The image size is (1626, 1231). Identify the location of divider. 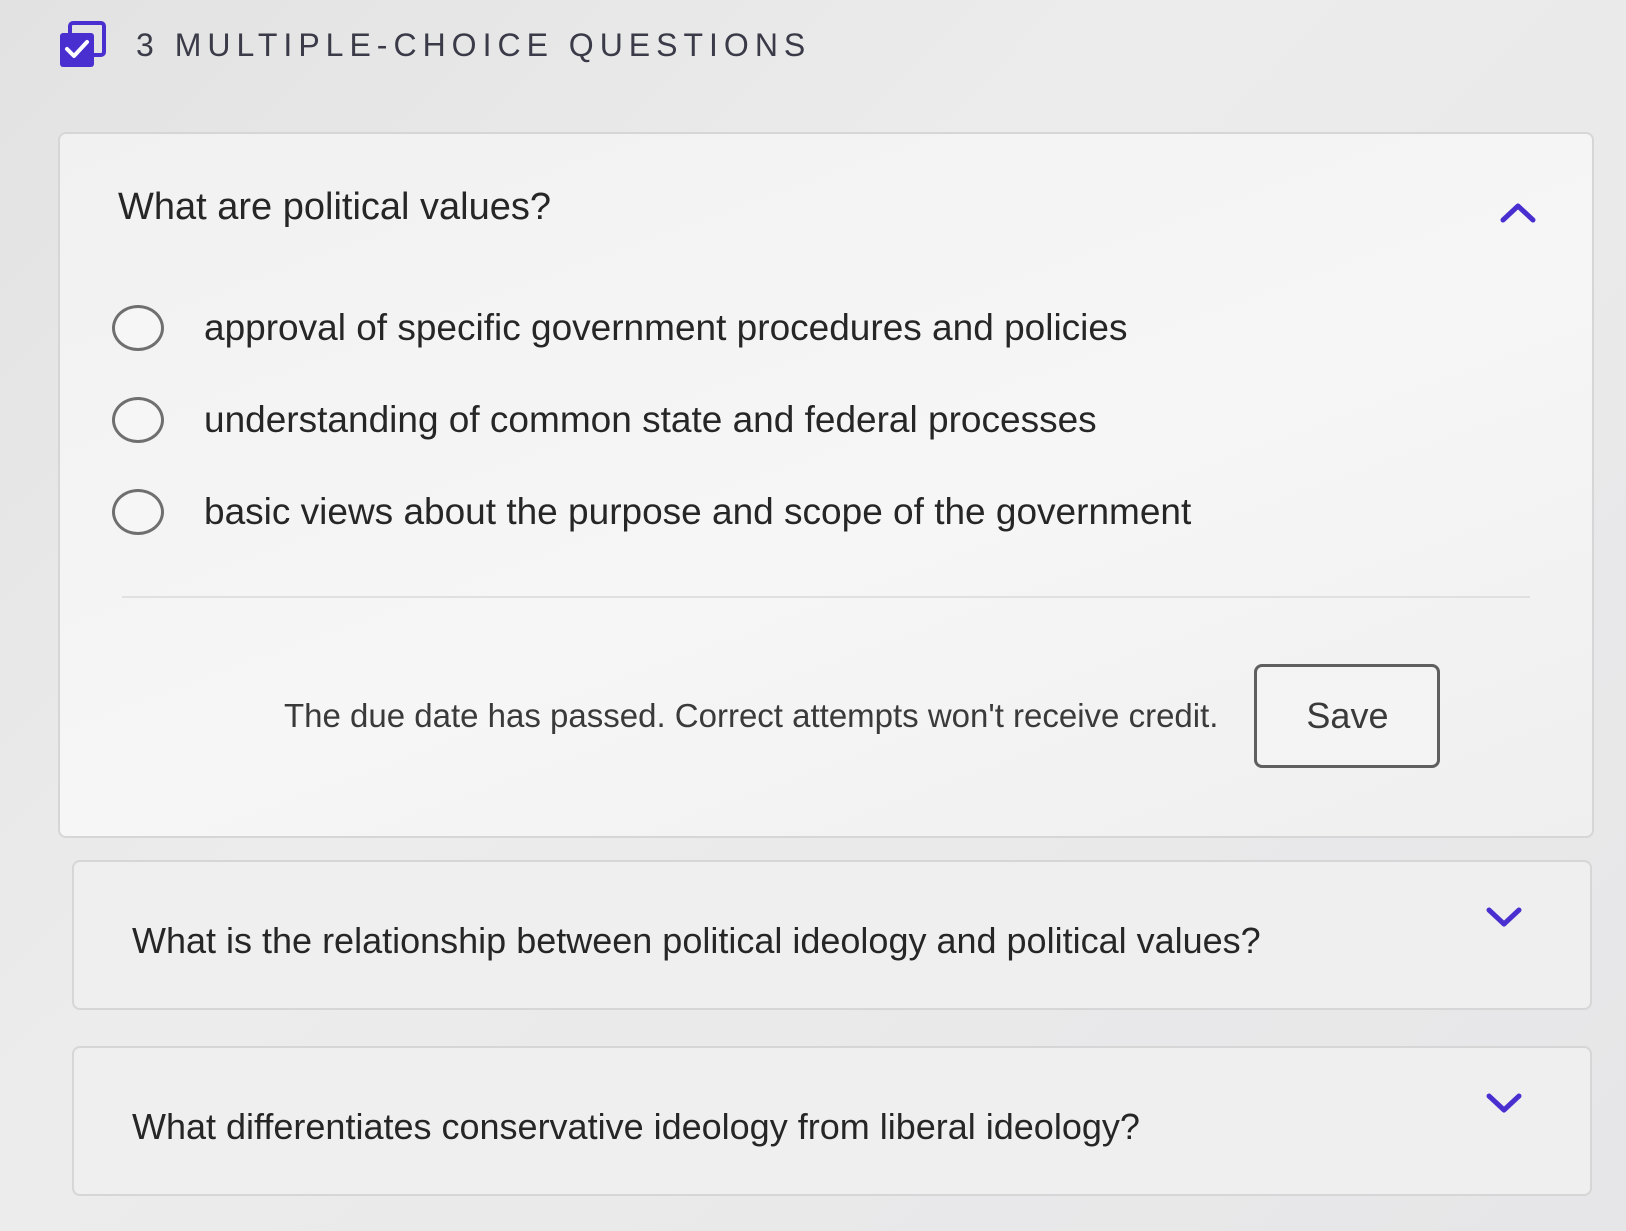
(826, 597).